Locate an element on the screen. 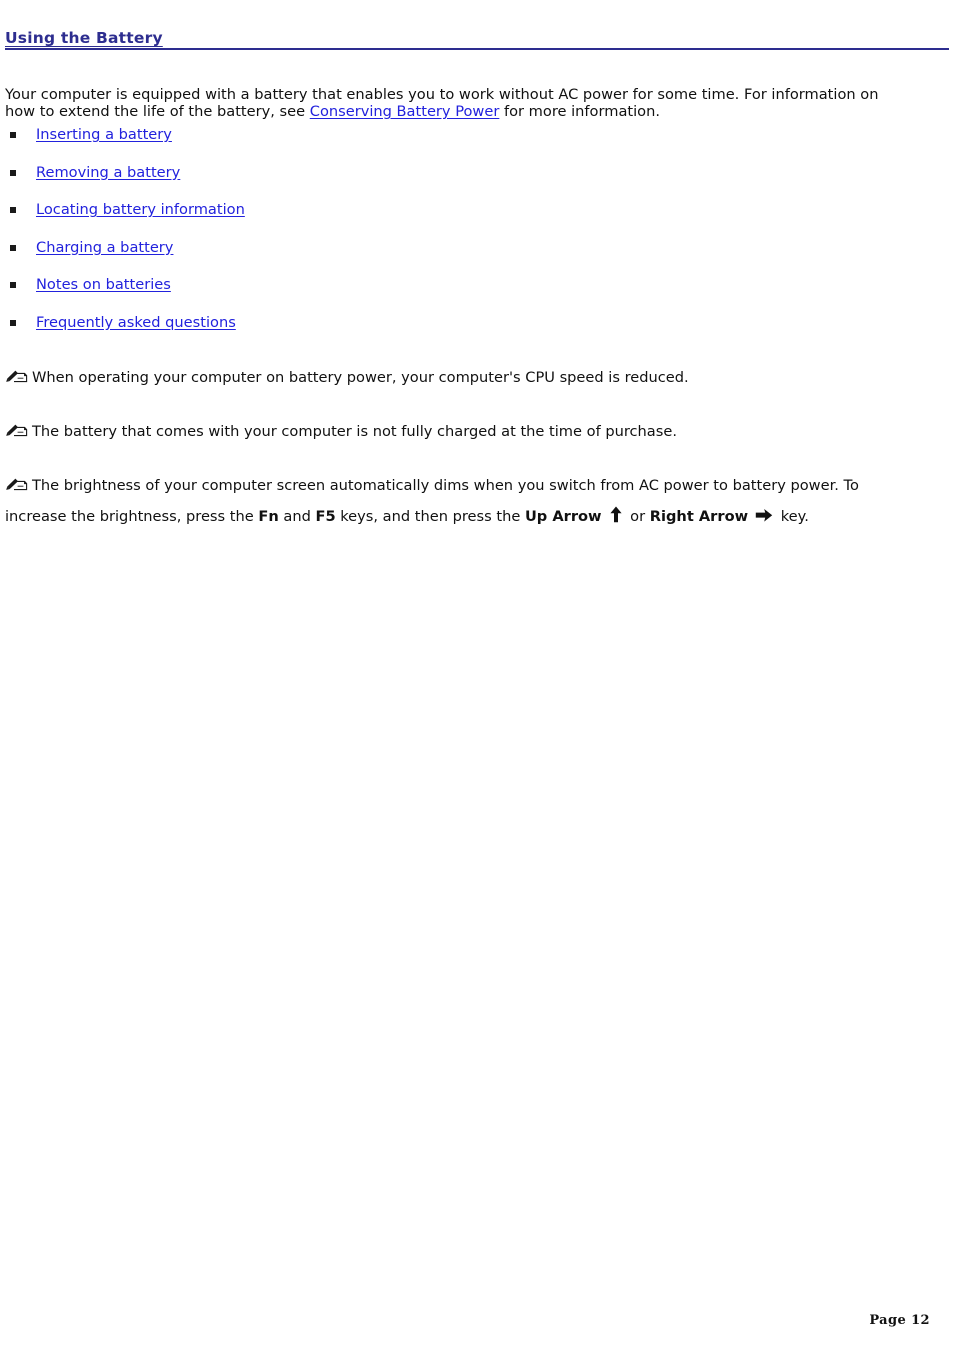  title-block: Using the Battery is located at coordinates (477, 39).